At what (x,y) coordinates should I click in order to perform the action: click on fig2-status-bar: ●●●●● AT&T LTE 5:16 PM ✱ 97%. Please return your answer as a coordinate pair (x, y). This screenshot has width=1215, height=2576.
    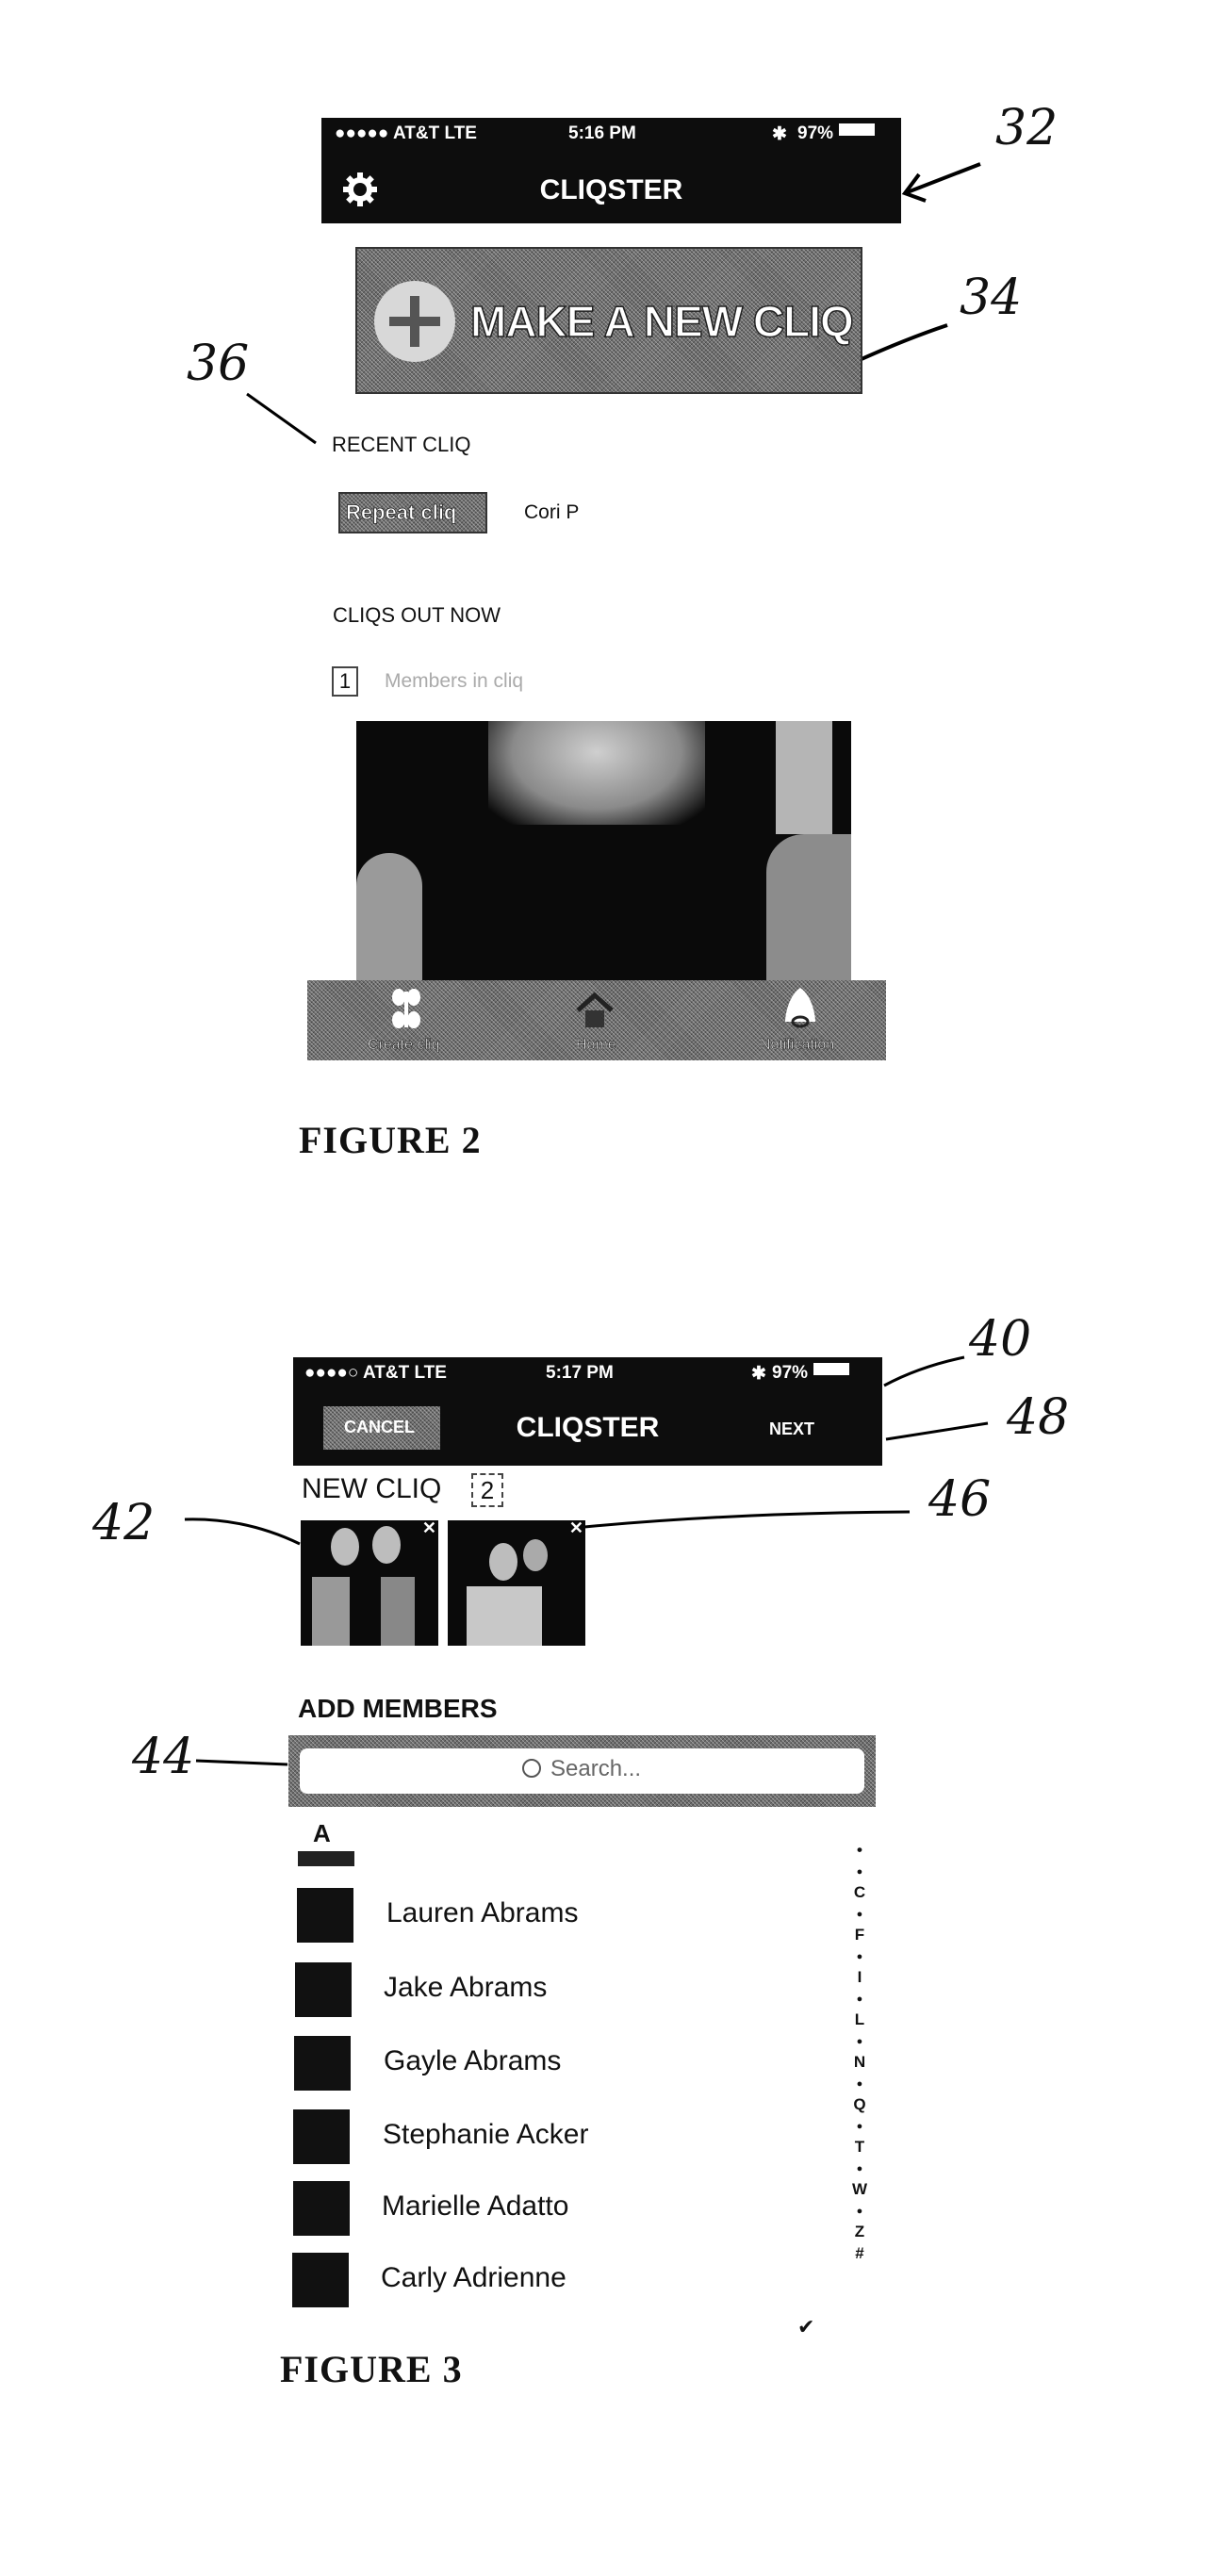
    Looking at the image, I should click on (611, 135).